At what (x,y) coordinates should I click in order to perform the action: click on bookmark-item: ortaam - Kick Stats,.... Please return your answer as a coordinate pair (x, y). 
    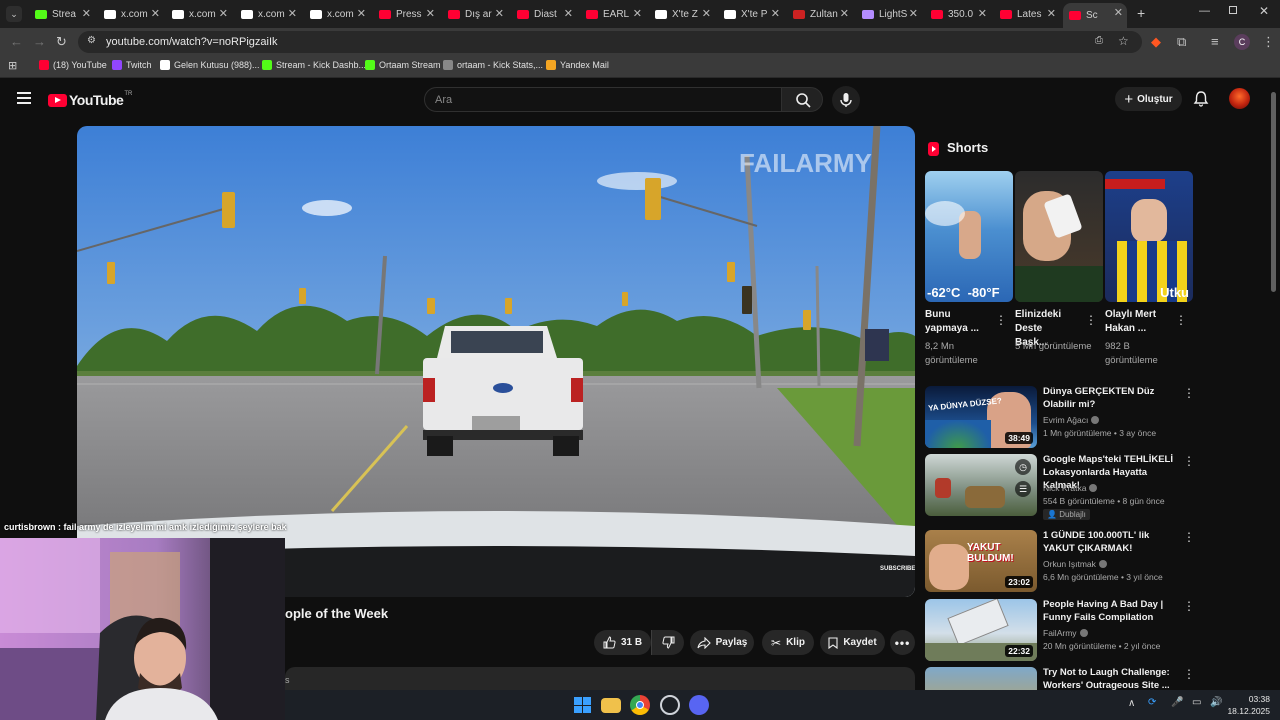
    Looking at the image, I should click on (493, 65).